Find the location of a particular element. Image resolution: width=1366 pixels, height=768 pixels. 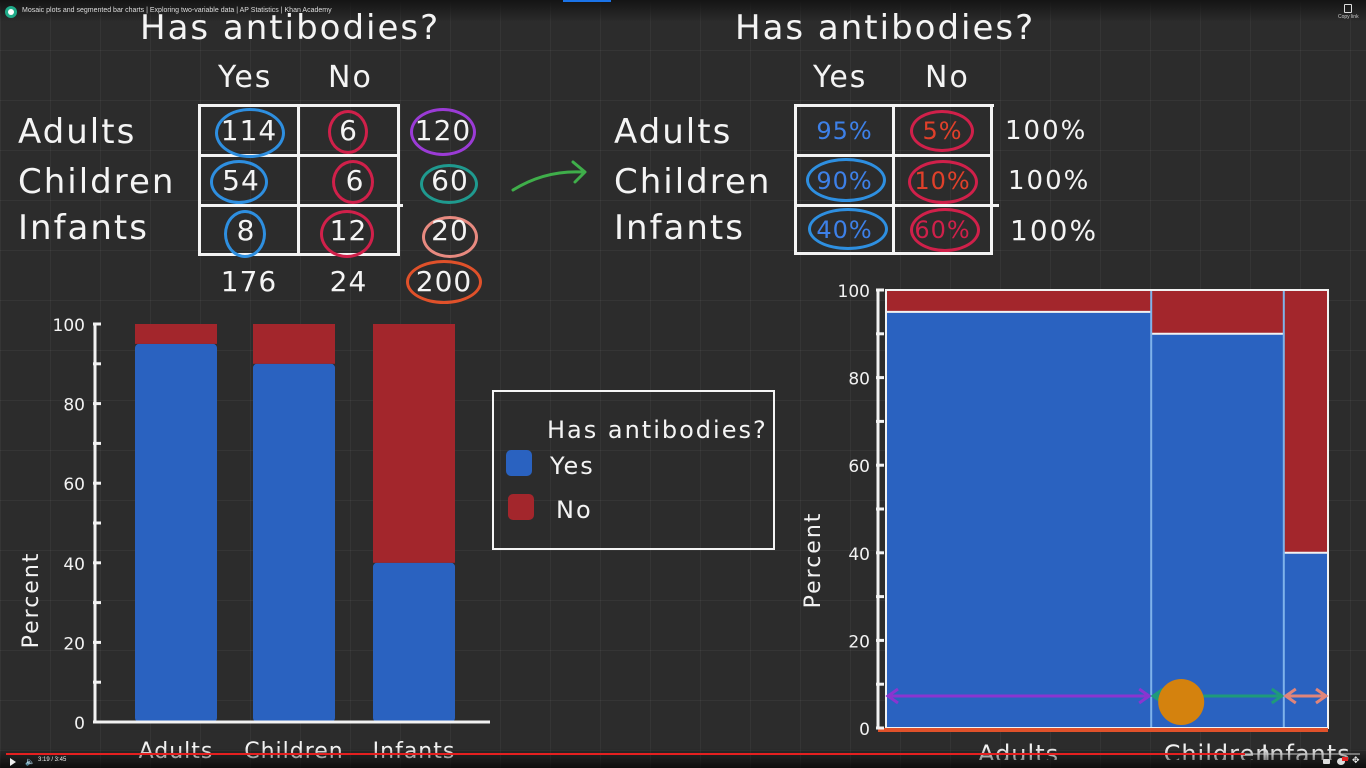

play-icon is located at coordinates (13, 762).